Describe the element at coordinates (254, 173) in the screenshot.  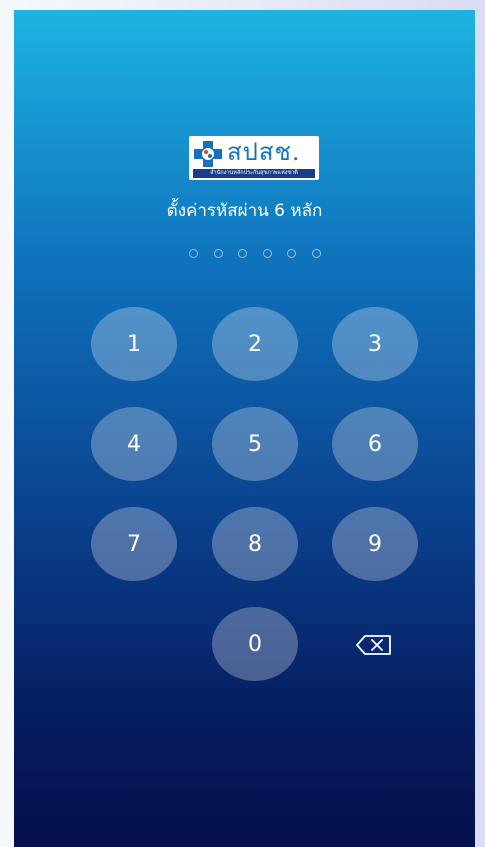
I see `logo-sub-text: สำนักงานหลักประกันสุขภาพแห่งชาติ` at that location.